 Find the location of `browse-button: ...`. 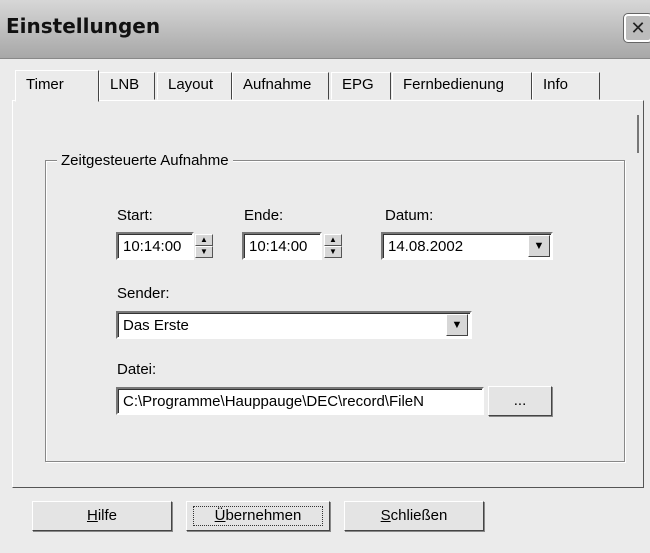

browse-button: ... is located at coordinates (520, 401).